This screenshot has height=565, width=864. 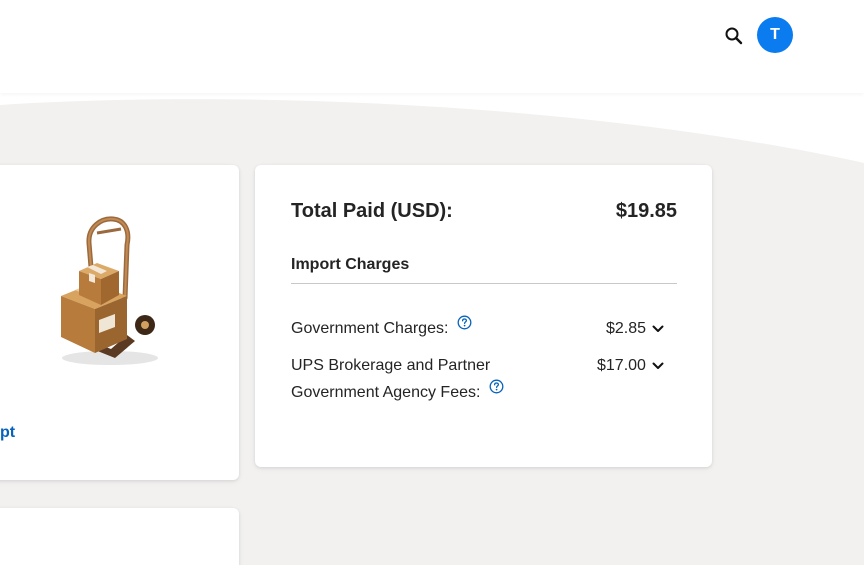 I want to click on hand-truck-boxes-icon, so click(x=109, y=290).